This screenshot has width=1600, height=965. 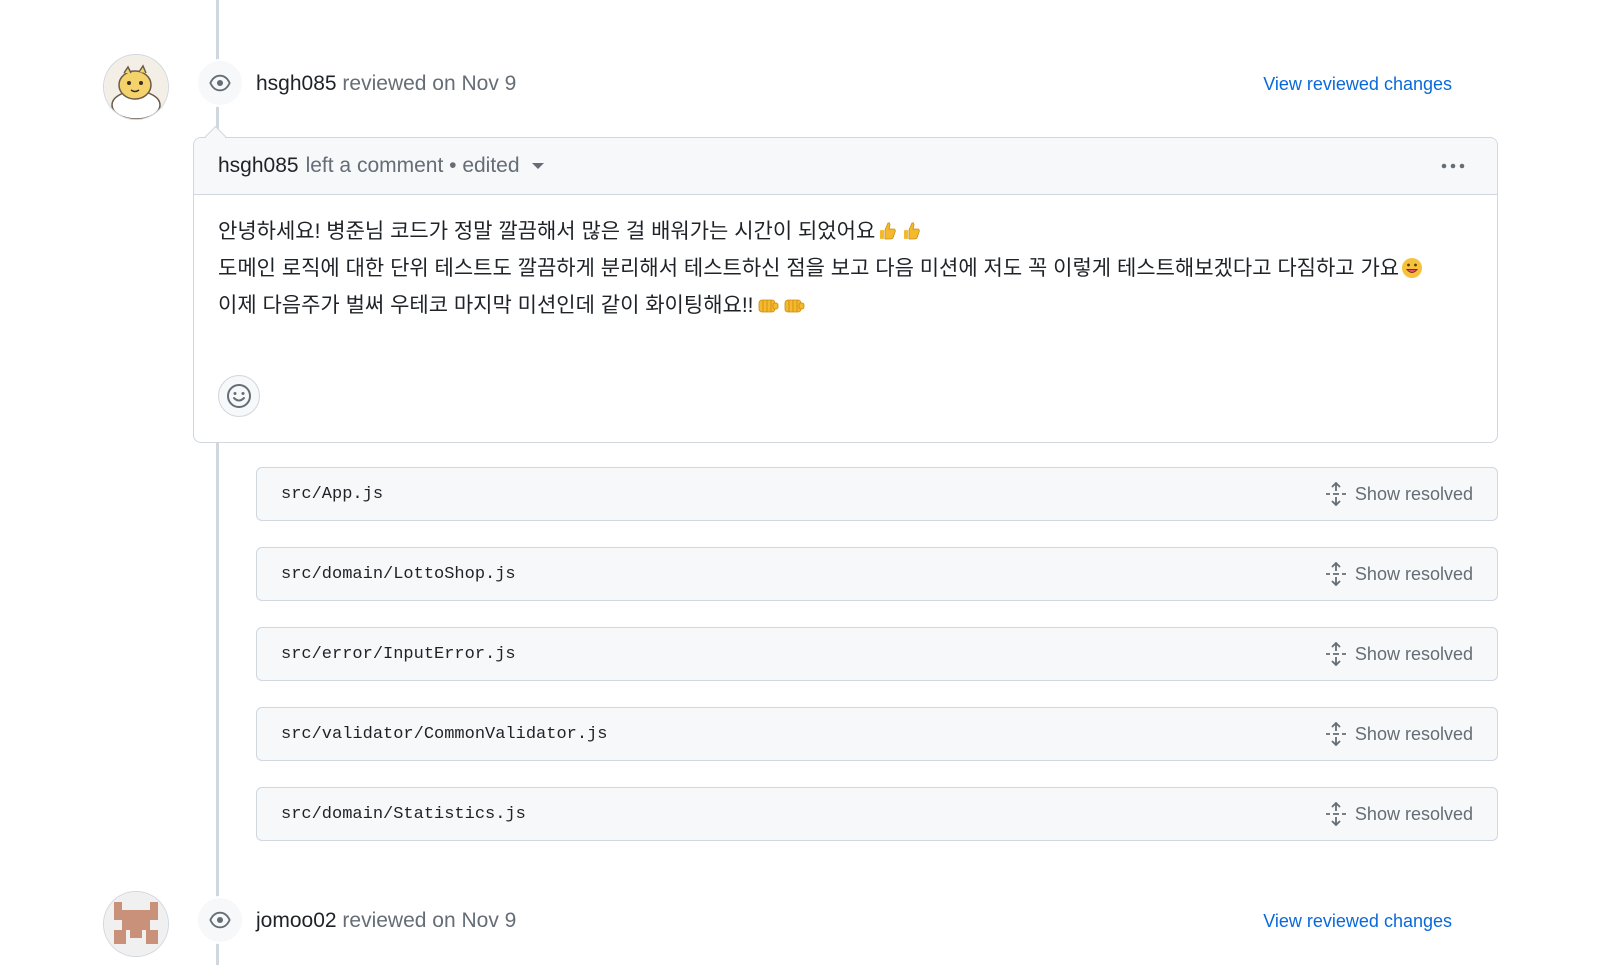 I want to click on comment-author-link: hsgh085, so click(x=258, y=166).